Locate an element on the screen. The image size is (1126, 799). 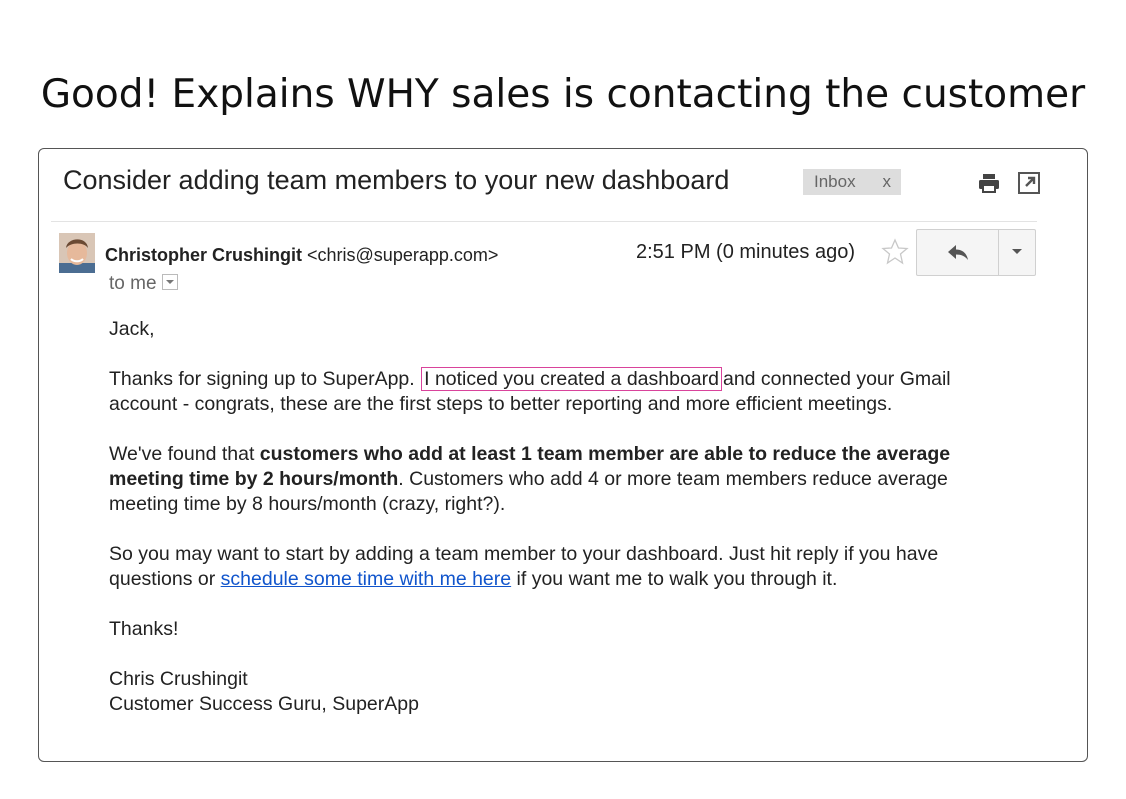
intro-text: Thanks for signing up to SuperApp. is located at coordinates (262, 379).